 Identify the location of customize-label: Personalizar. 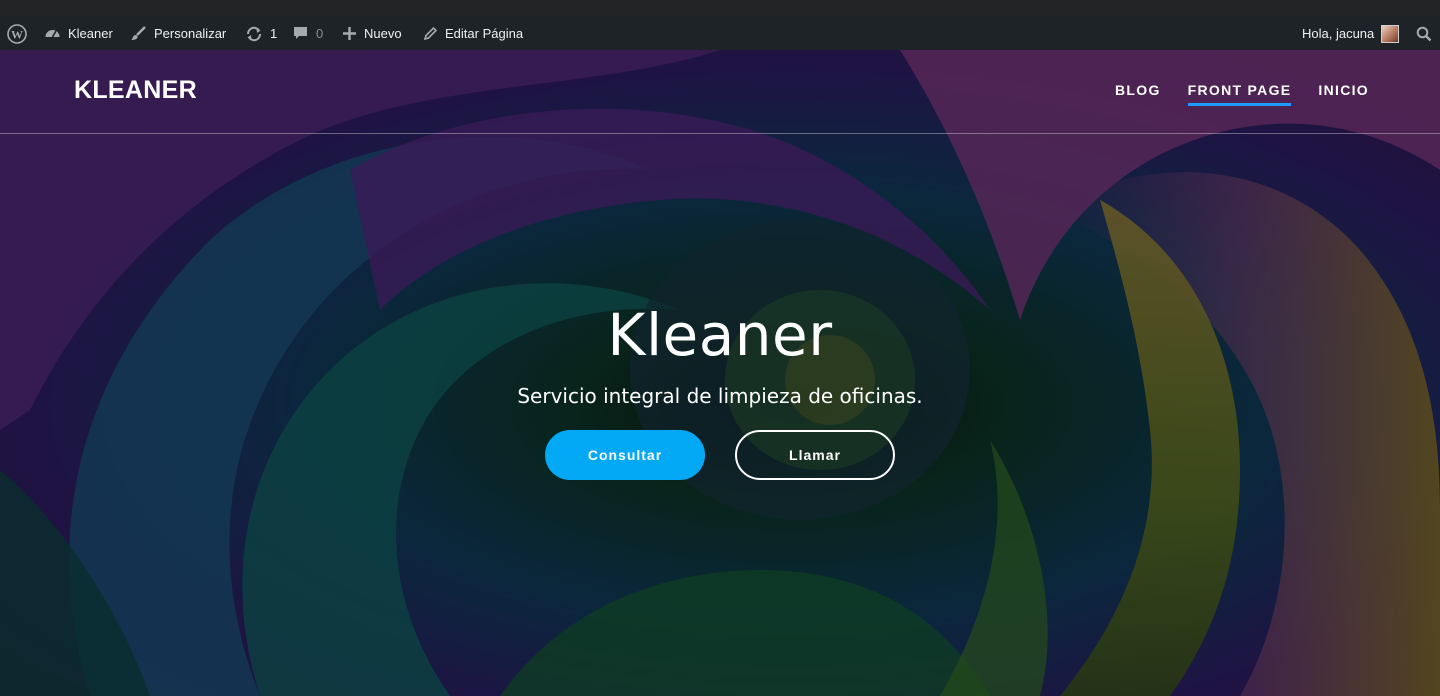
(190, 33).